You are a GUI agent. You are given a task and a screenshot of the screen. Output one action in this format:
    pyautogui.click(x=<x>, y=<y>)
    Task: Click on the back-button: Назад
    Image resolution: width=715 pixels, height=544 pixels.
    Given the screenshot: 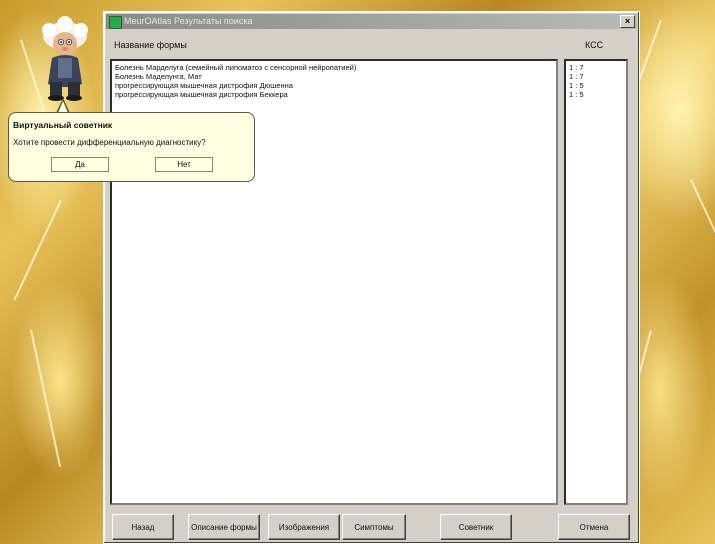 What is the action you would take?
    pyautogui.click(x=143, y=527)
    